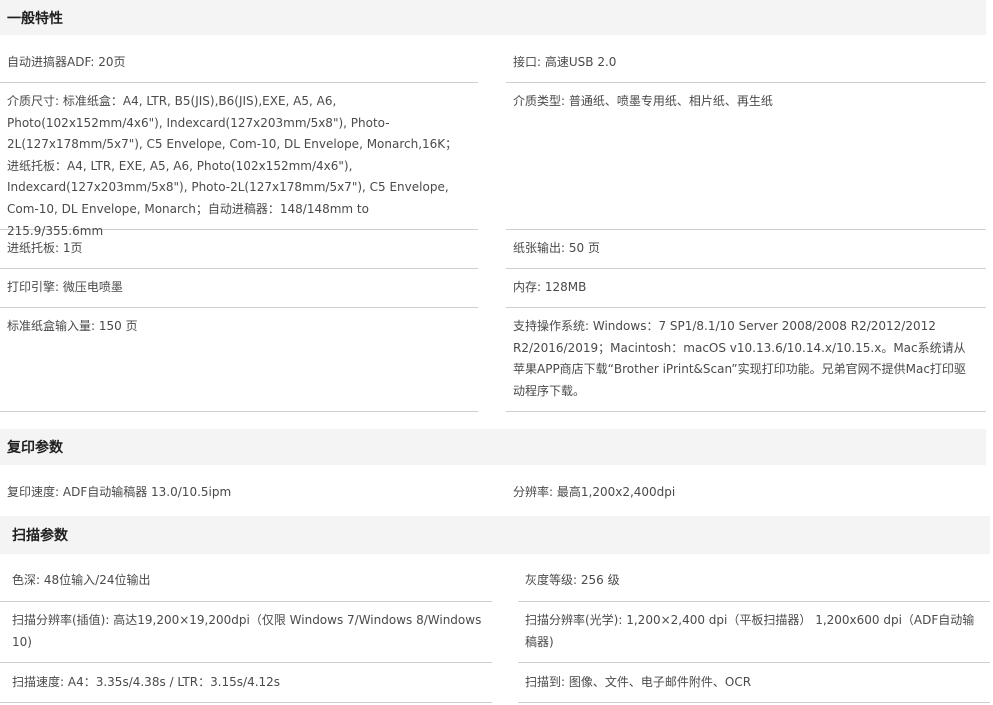  Describe the element at coordinates (53, 326) in the screenshot. I see `spec-label: 标准纸盒输入量` at that location.